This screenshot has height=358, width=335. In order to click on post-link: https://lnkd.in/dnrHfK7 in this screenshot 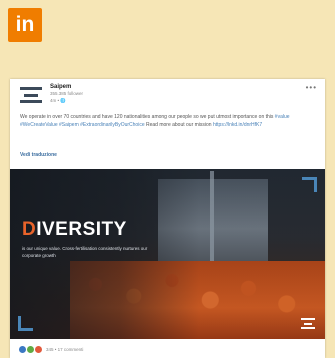, I will do `click(237, 125)`.